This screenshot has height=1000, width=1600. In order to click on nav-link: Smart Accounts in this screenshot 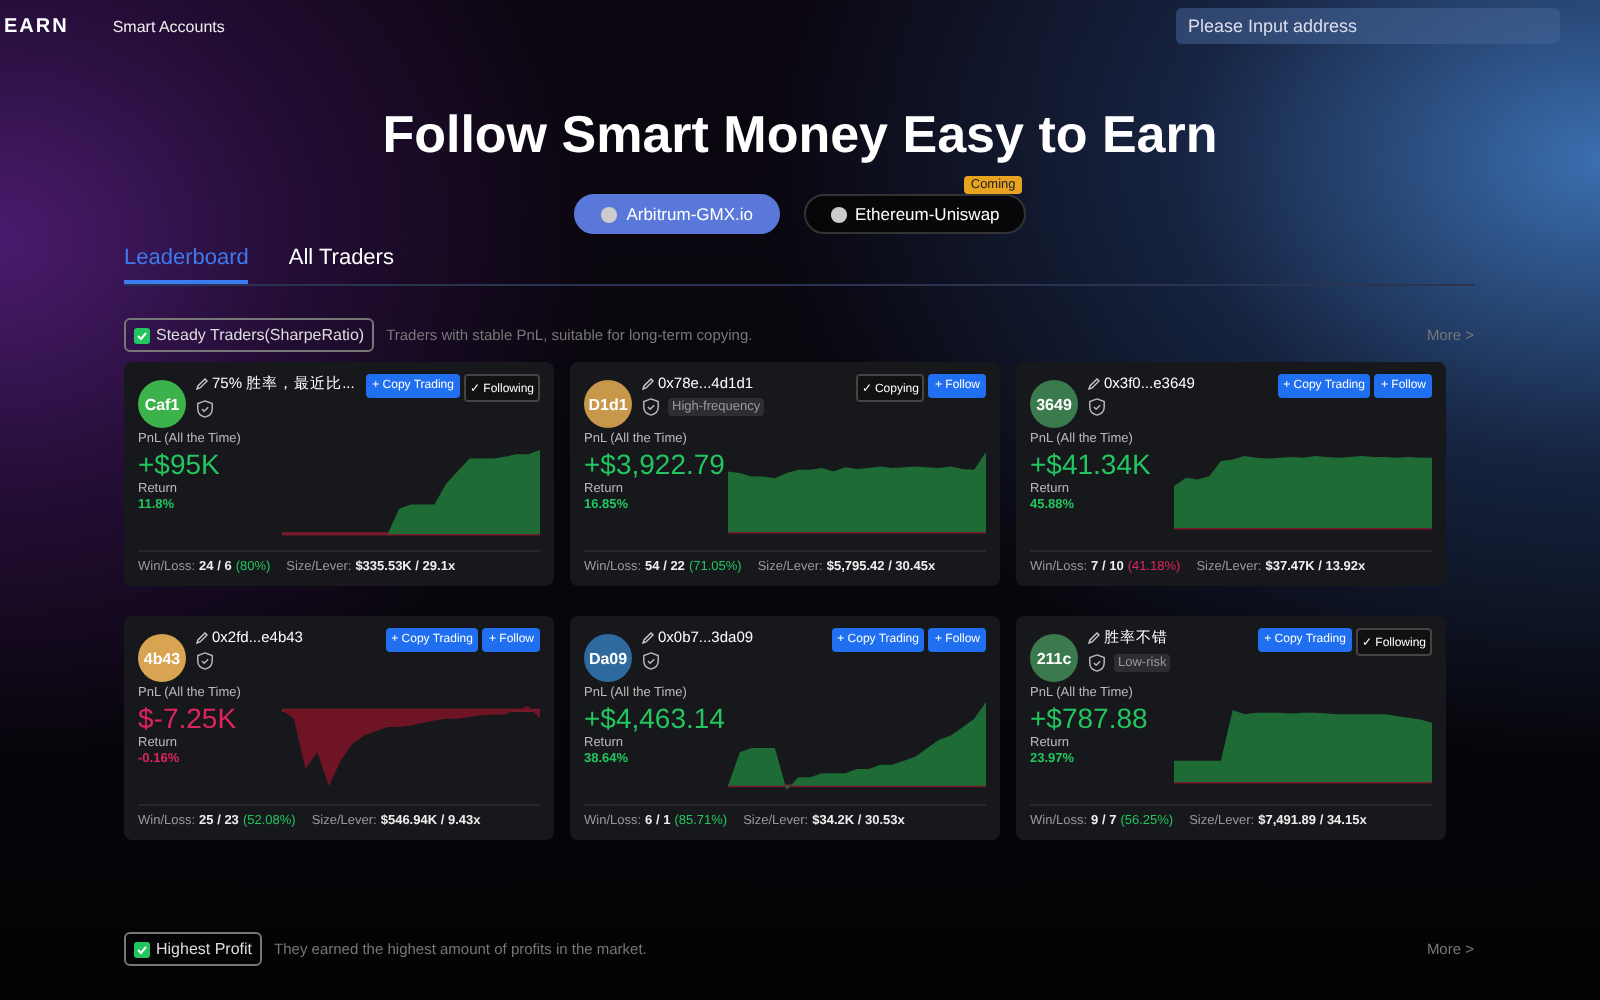, I will do `click(168, 26)`.